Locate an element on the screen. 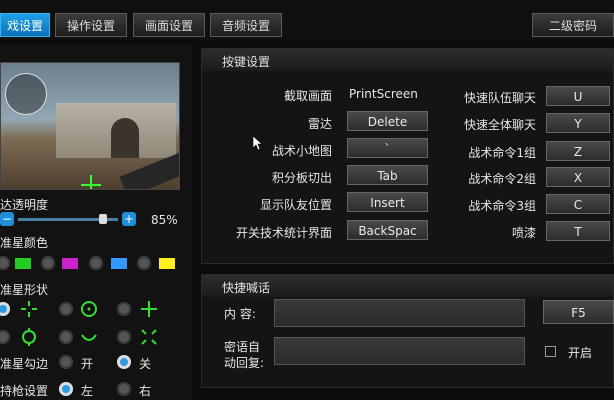 The height and width of the screenshot is (400, 614). key-button-radar: Delete is located at coordinates (387, 121).